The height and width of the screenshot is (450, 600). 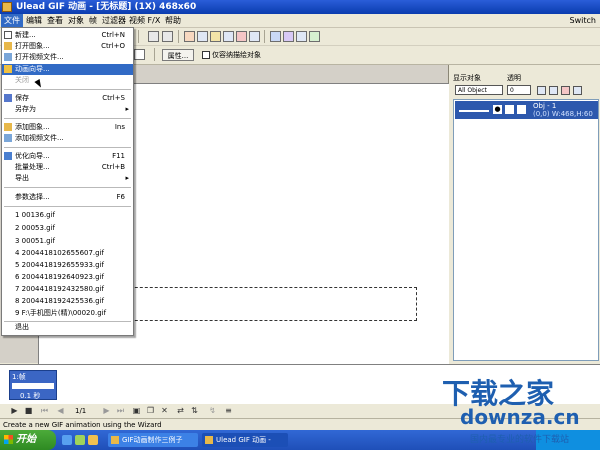 I want to click on recent-file-item: 8 2004418192425536.gif, so click(x=67, y=301).